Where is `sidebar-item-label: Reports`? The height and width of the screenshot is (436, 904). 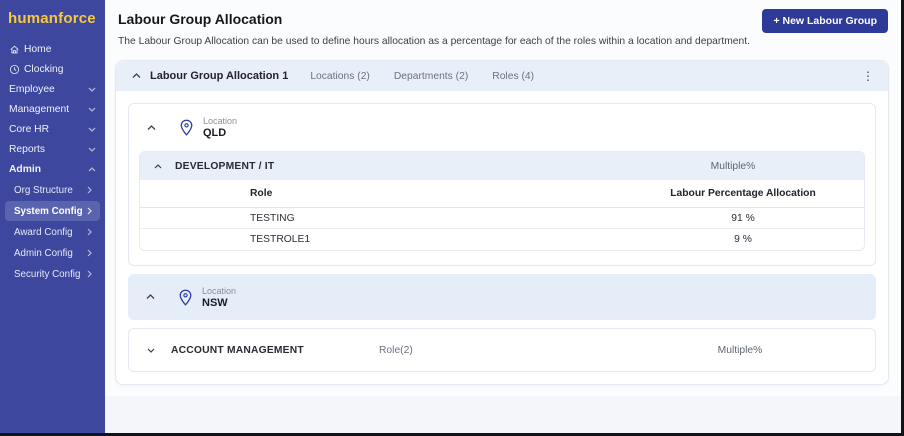 sidebar-item-label: Reports is located at coordinates (27, 149).